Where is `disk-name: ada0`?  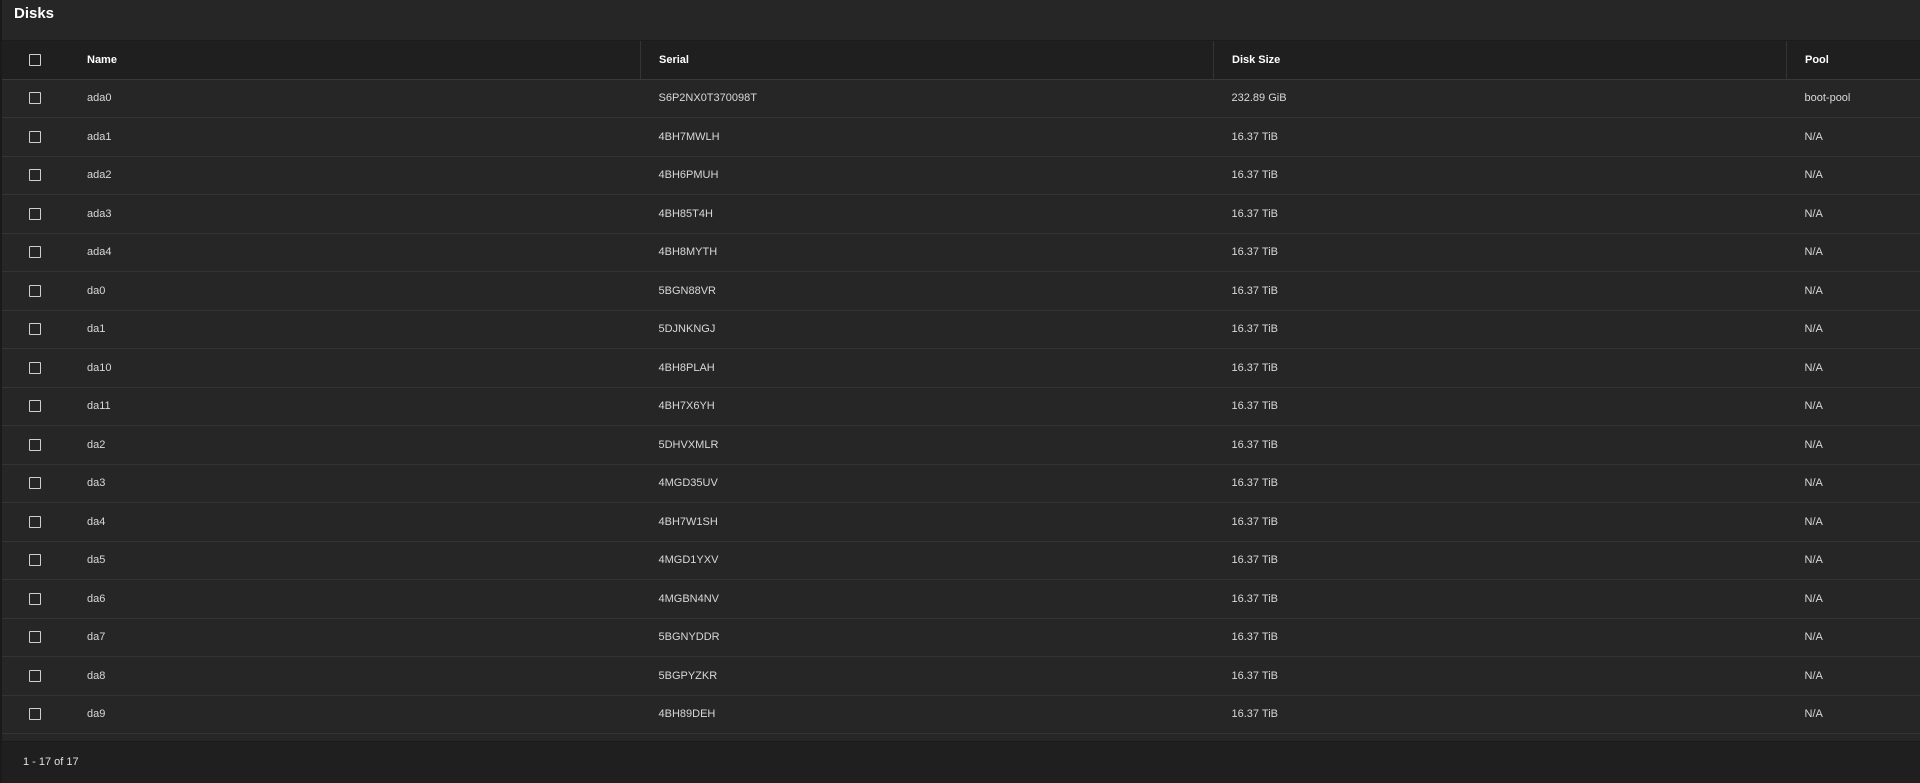 disk-name: ada0 is located at coordinates (99, 98).